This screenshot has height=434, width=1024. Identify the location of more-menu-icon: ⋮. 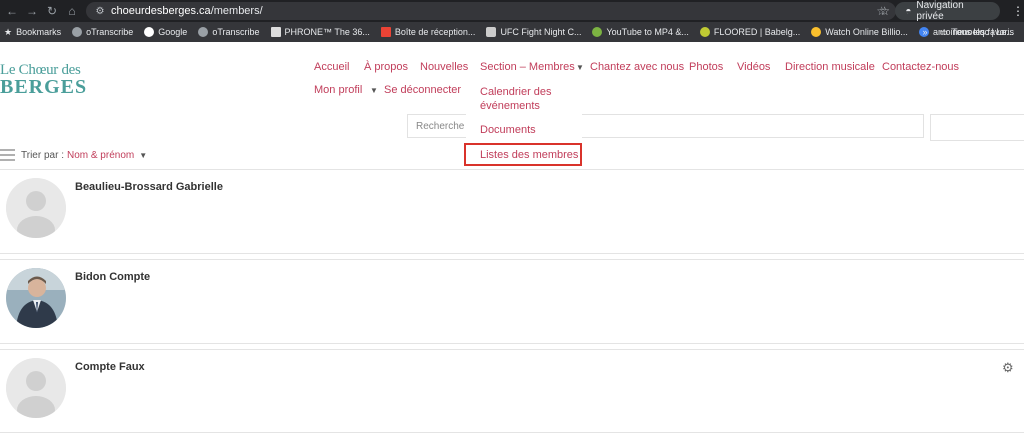
(1018, 11).